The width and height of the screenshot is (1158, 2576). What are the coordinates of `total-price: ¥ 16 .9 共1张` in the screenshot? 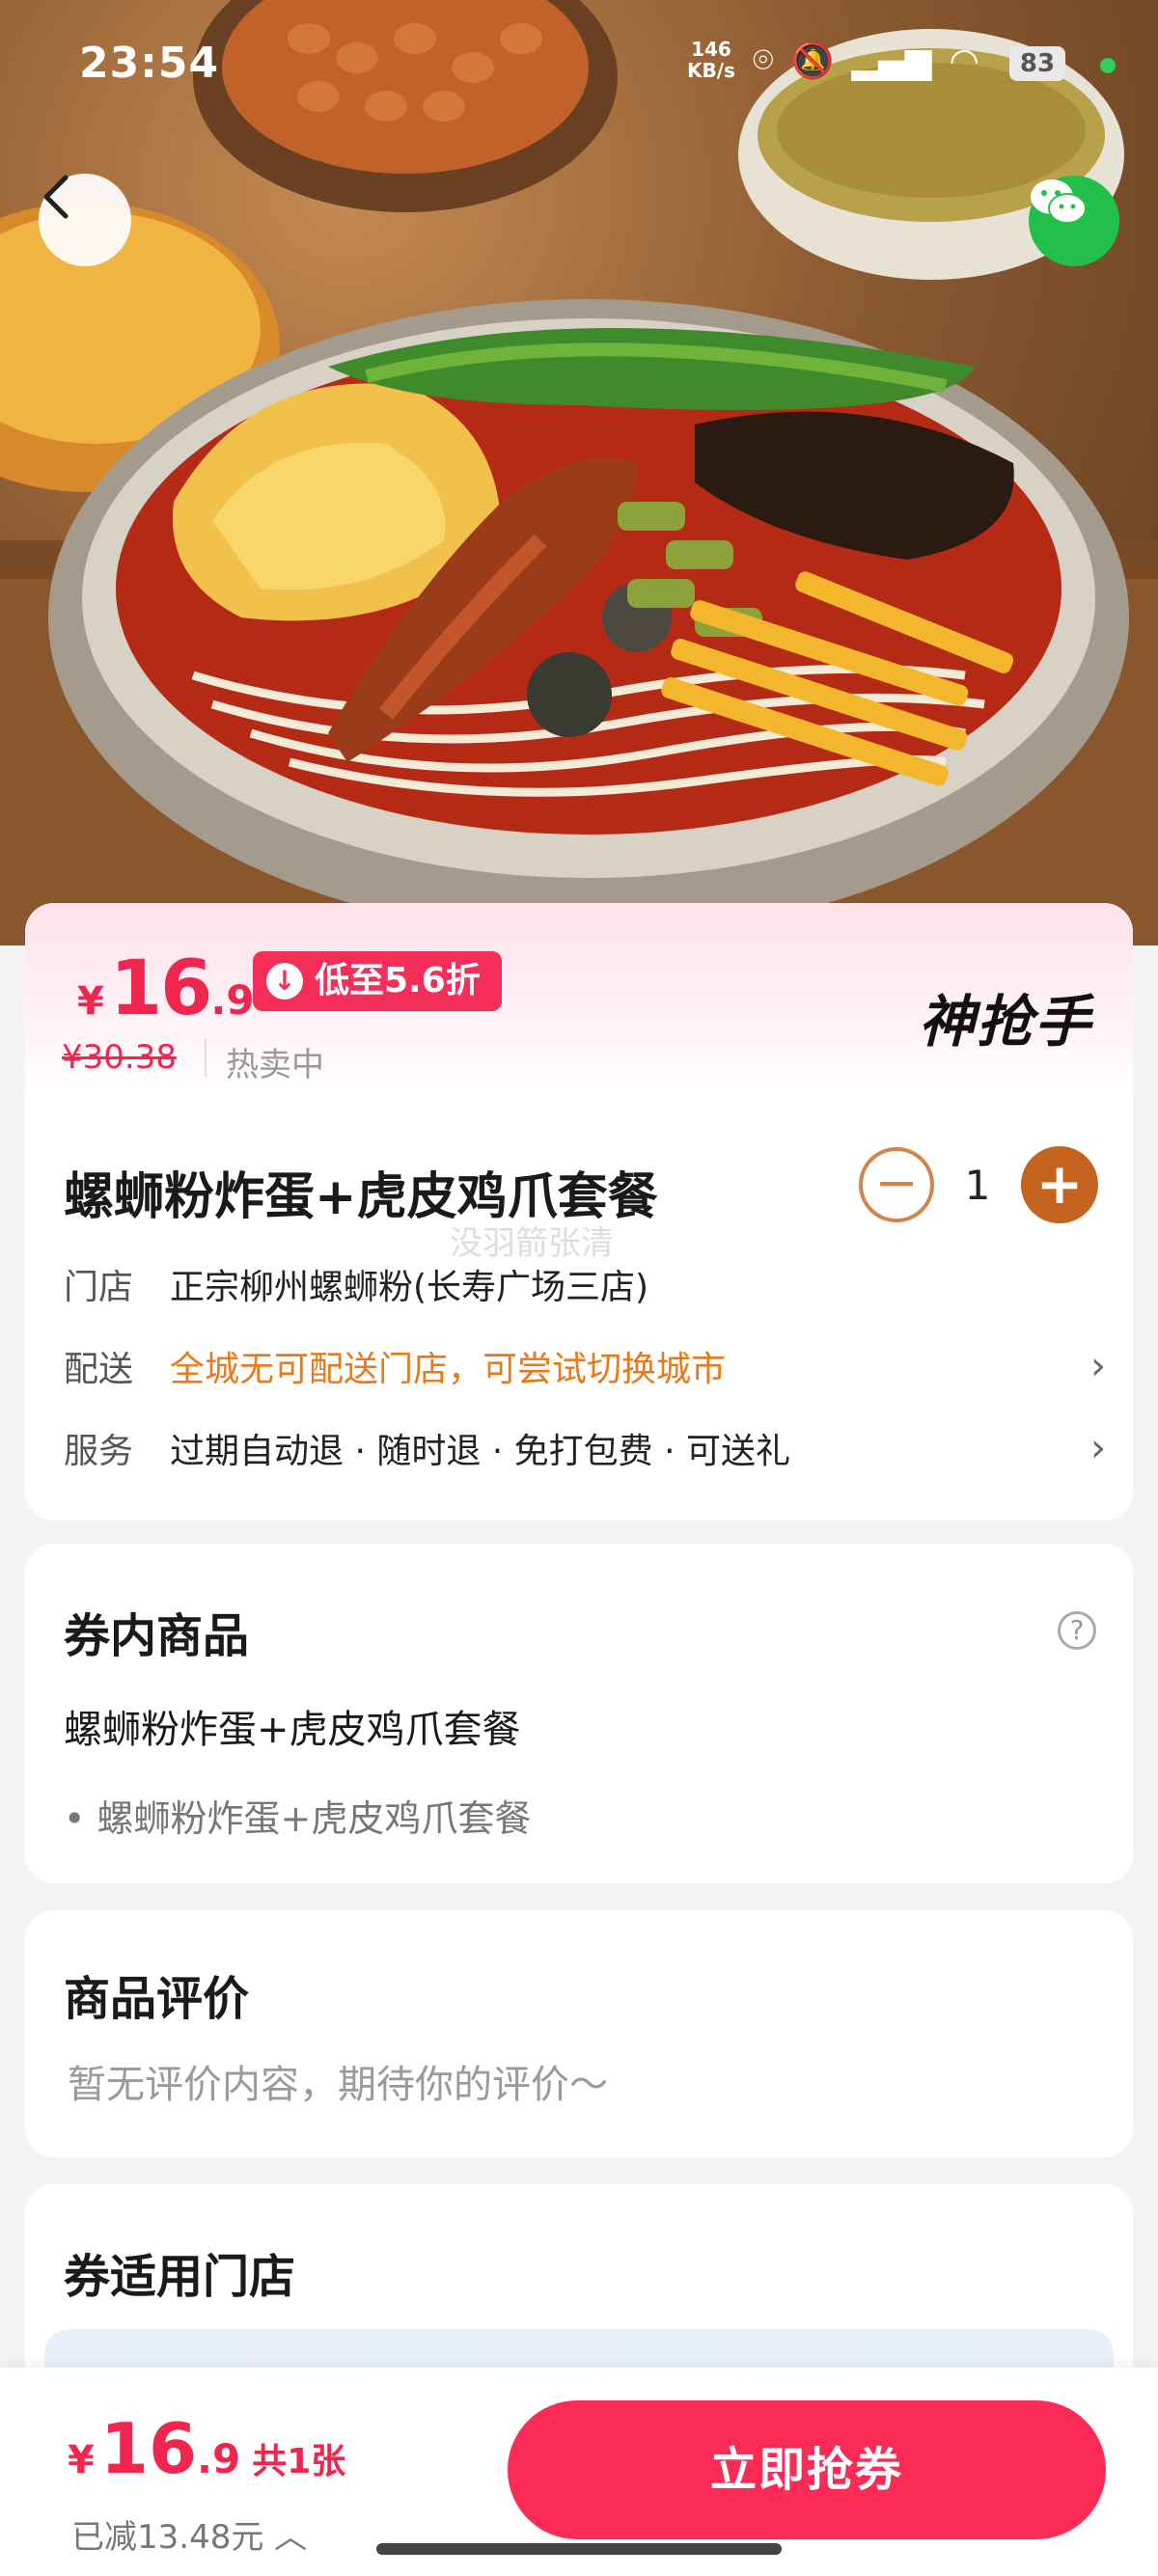 It's located at (207, 2448).